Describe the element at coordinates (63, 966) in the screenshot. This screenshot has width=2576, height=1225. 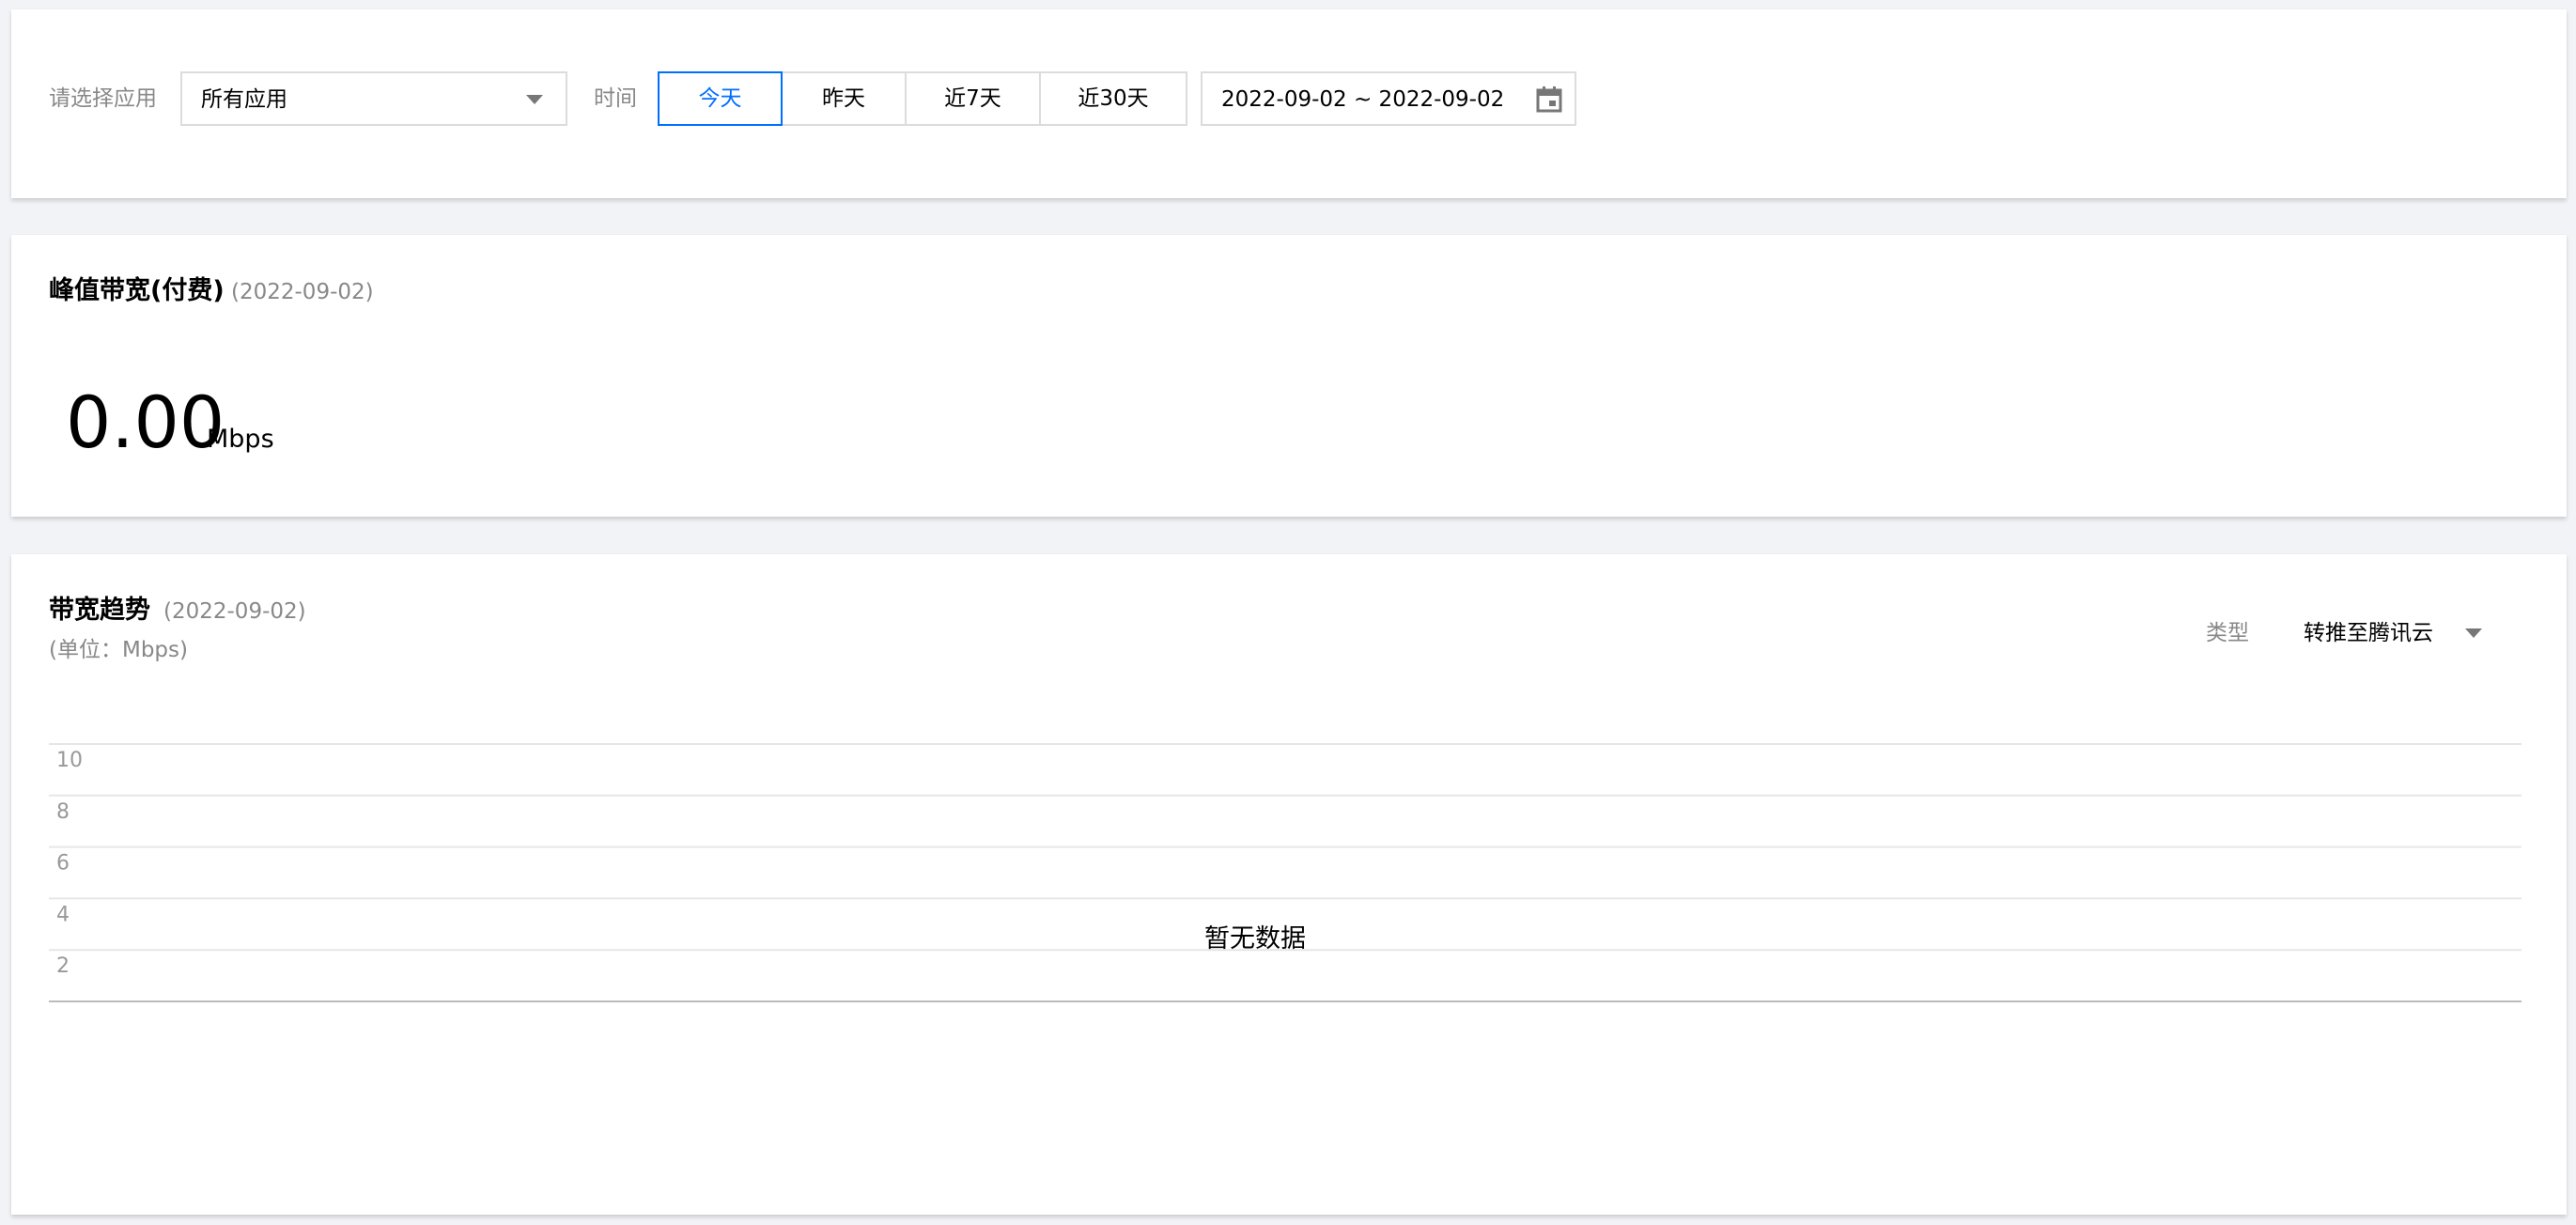
I see `y-tick-label: 2` at that location.